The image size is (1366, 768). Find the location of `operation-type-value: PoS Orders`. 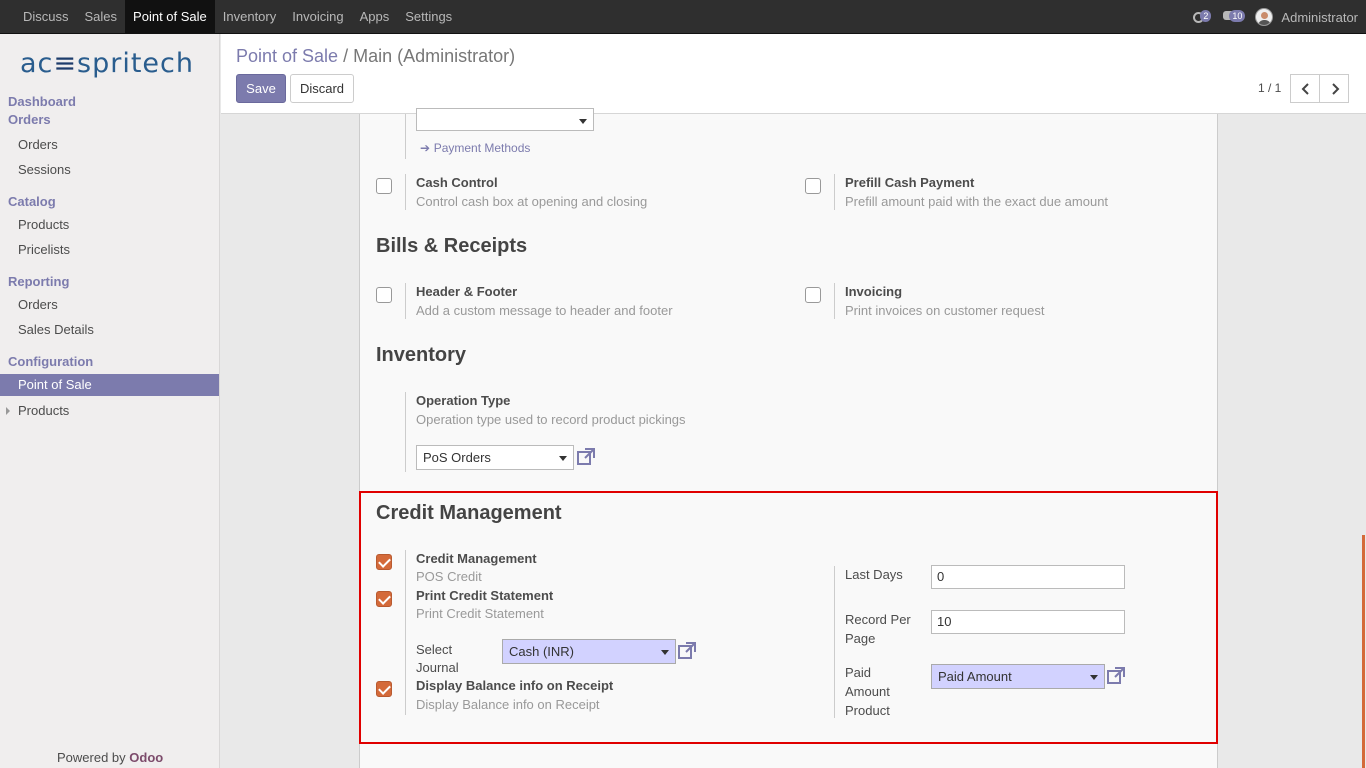

operation-type-value: PoS Orders is located at coordinates (457, 457).